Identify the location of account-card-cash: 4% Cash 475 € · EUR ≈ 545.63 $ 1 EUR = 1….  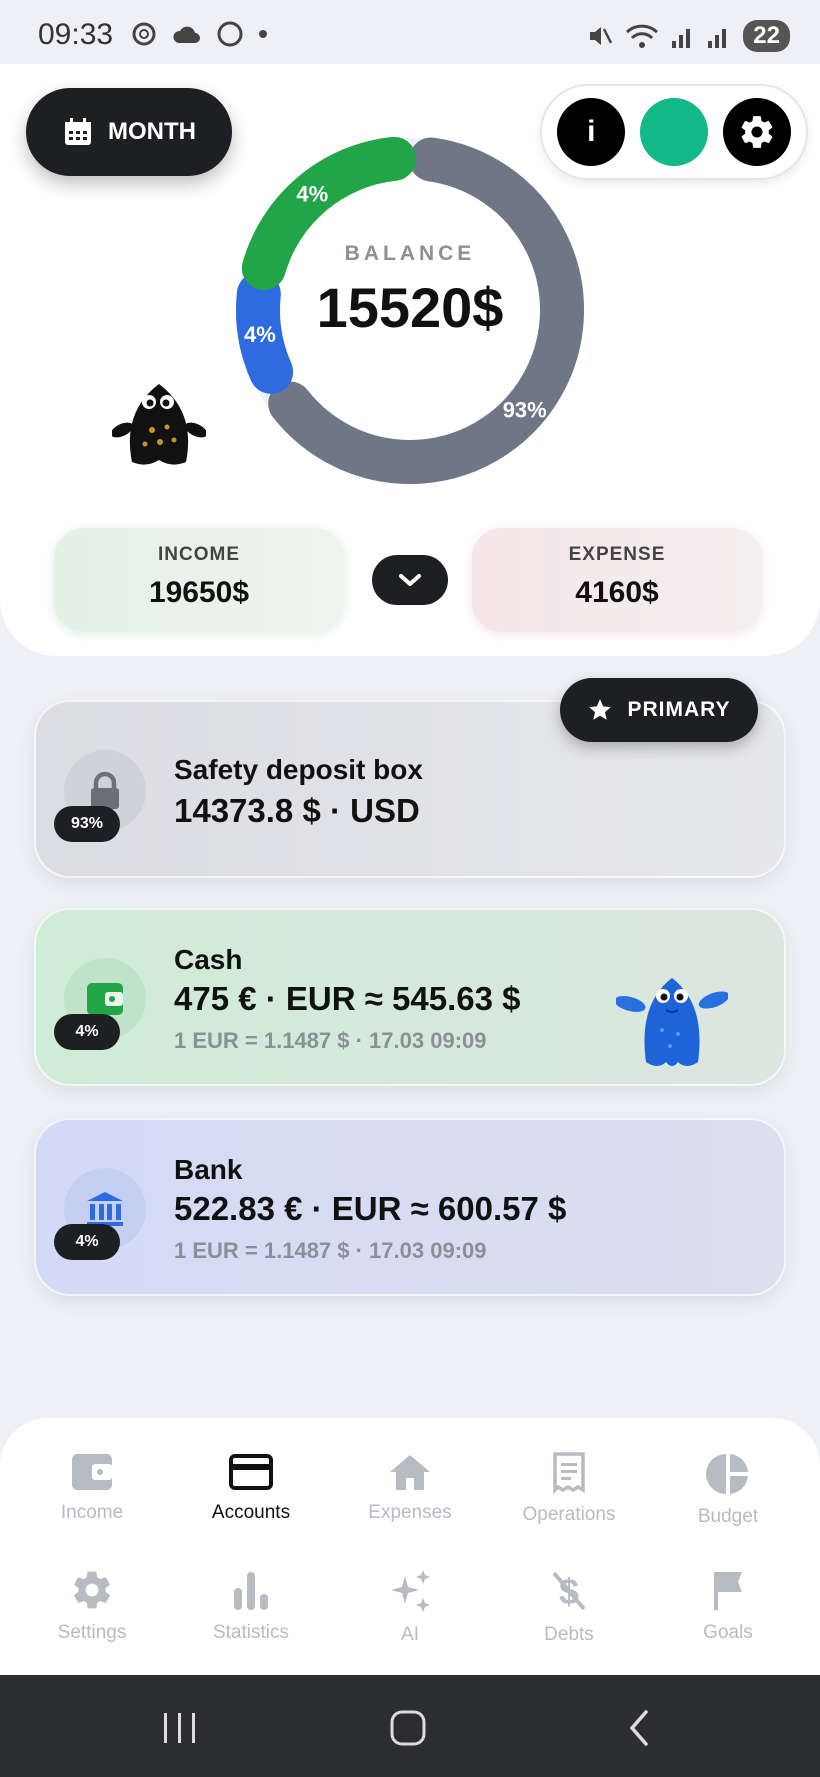
(410, 997).